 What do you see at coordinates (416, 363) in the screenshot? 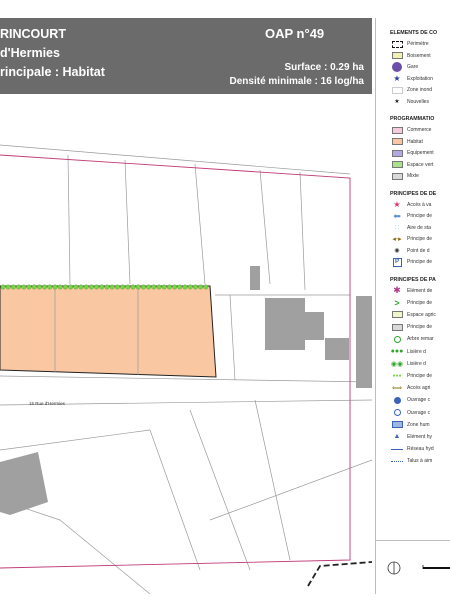
I see `legend-item-label: Lisière d` at bounding box center [416, 363].